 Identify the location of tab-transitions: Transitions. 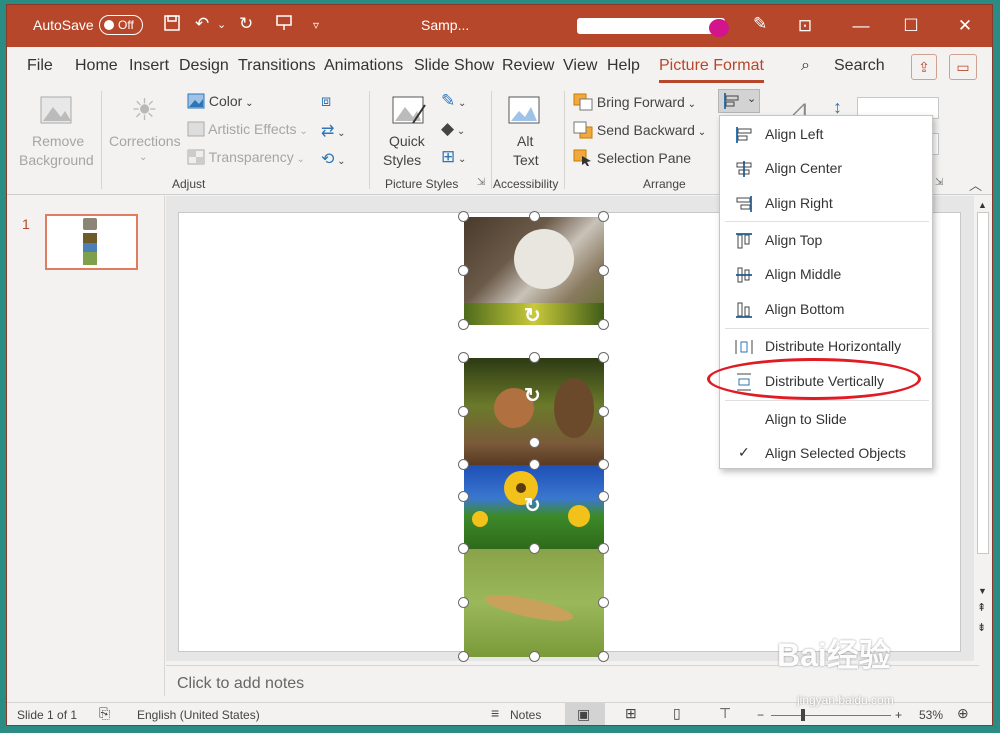
(277, 66).